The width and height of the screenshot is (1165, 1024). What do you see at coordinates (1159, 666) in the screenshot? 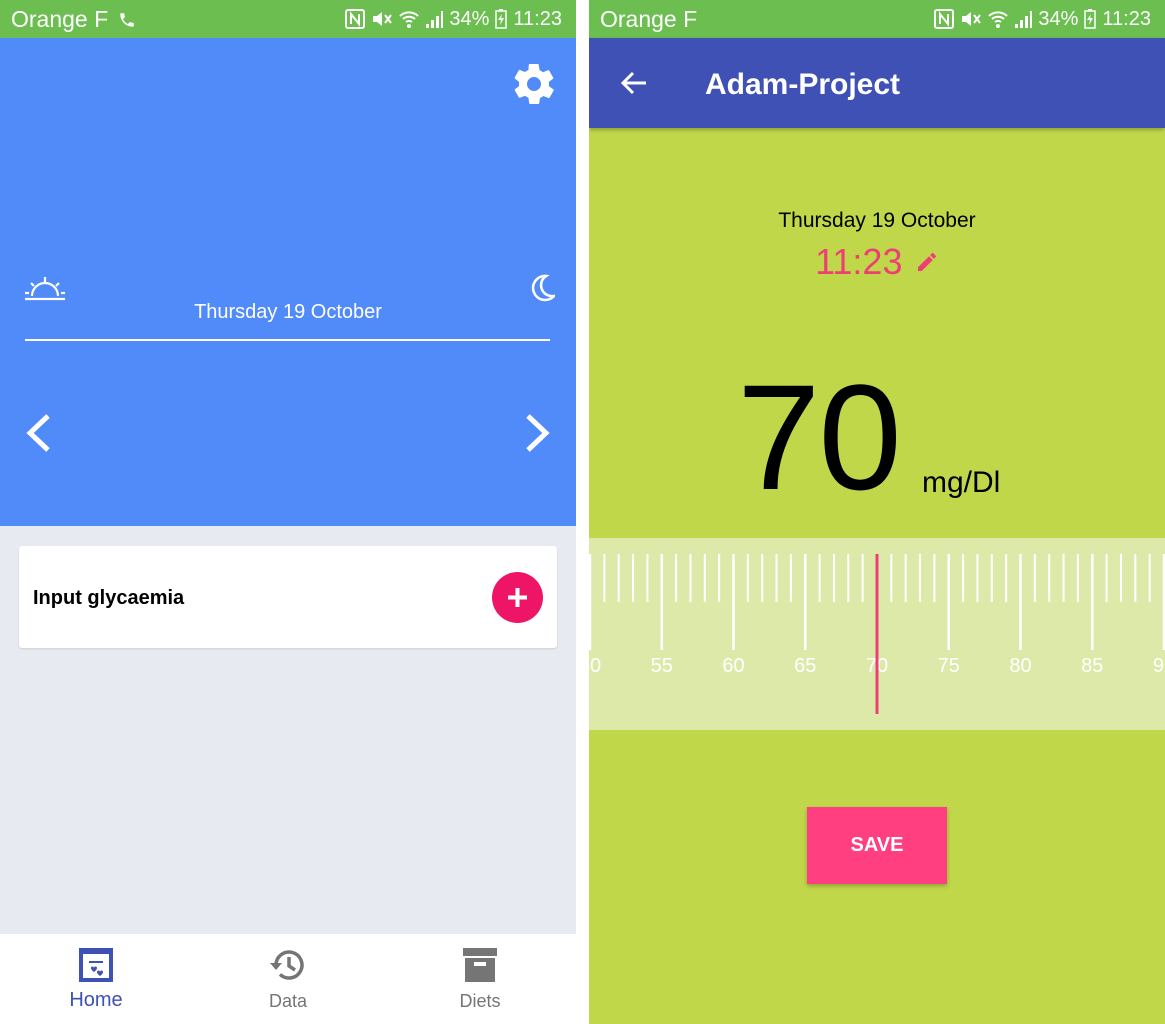
I see `ruler-label: 90` at bounding box center [1159, 666].